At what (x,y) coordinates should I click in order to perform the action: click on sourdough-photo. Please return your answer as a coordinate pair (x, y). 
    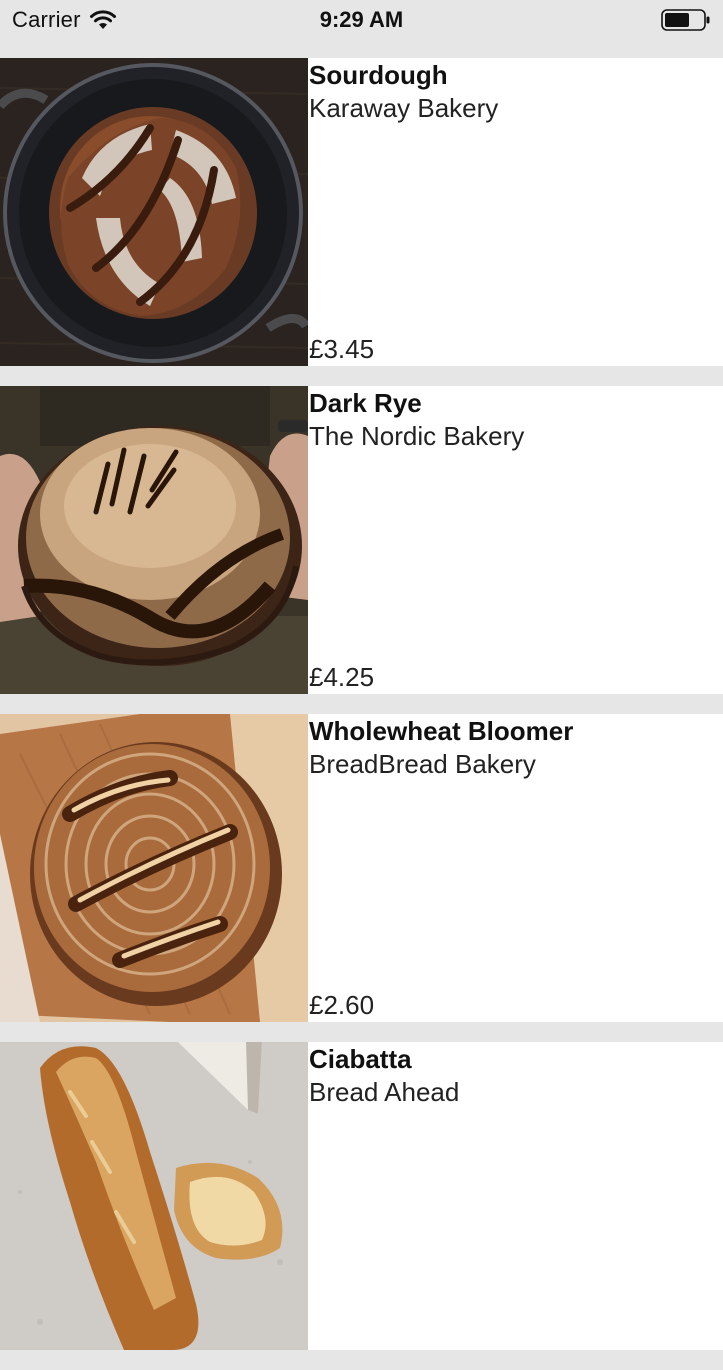
    Looking at the image, I should click on (154, 212).